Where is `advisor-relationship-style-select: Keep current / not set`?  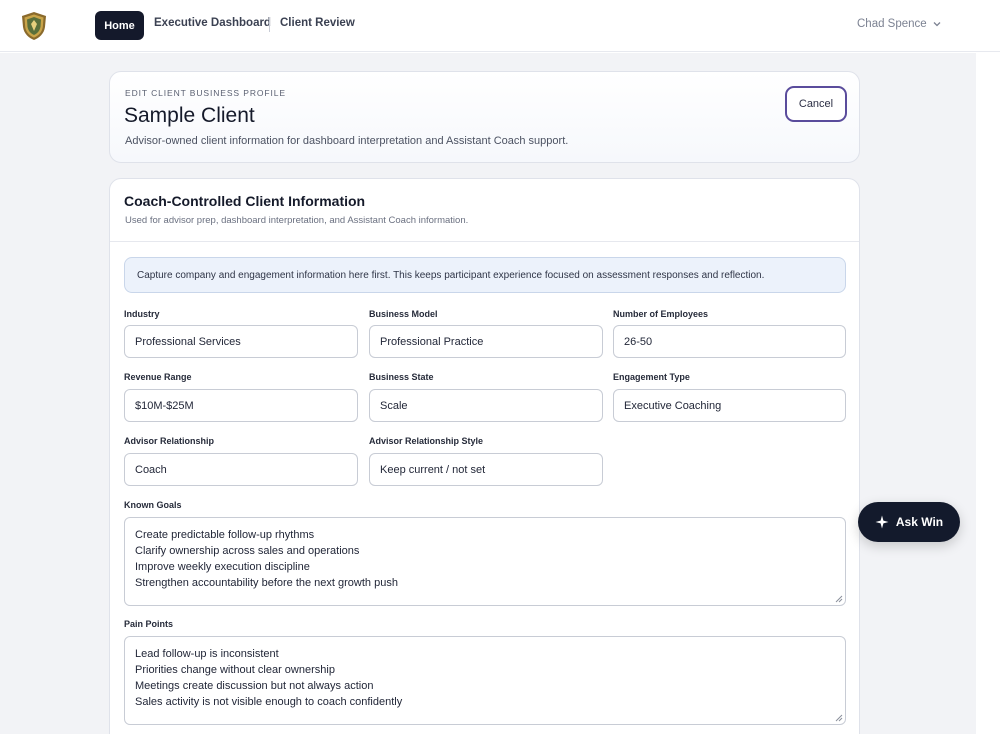 advisor-relationship-style-select: Keep current / not set is located at coordinates (486, 469).